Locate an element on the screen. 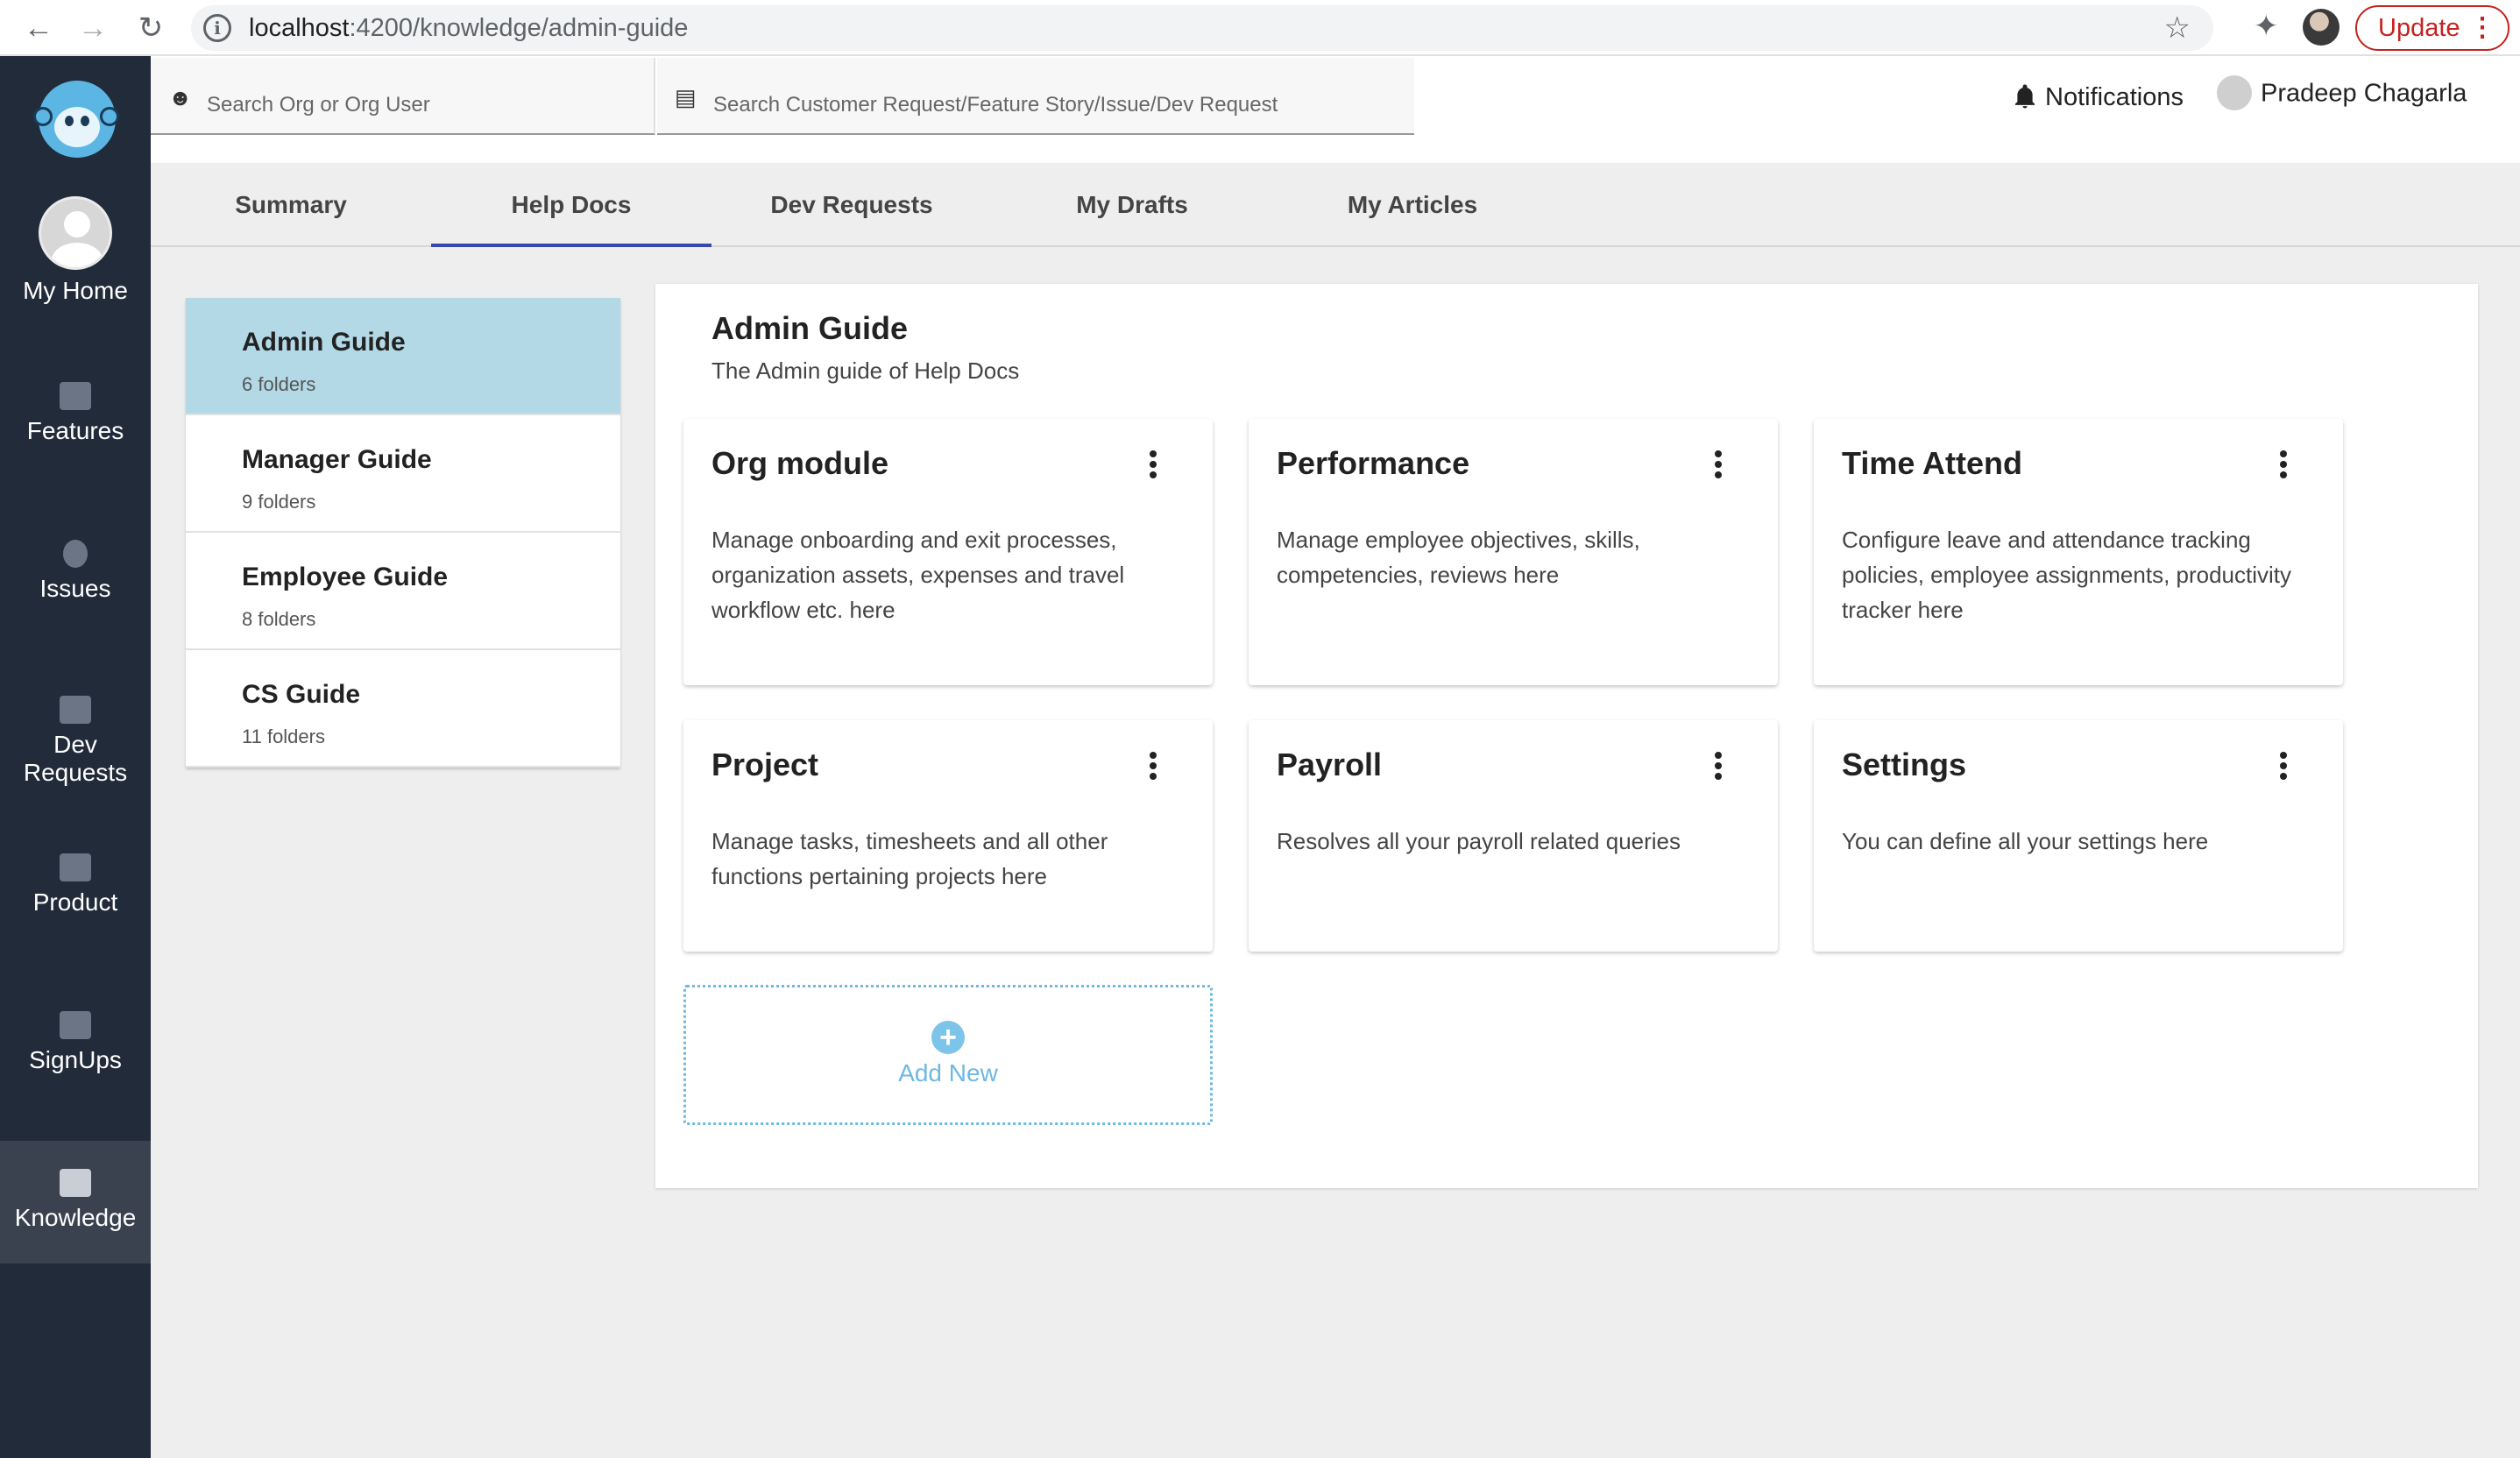  guide-name: CS Guide is located at coordinates (301, 694).